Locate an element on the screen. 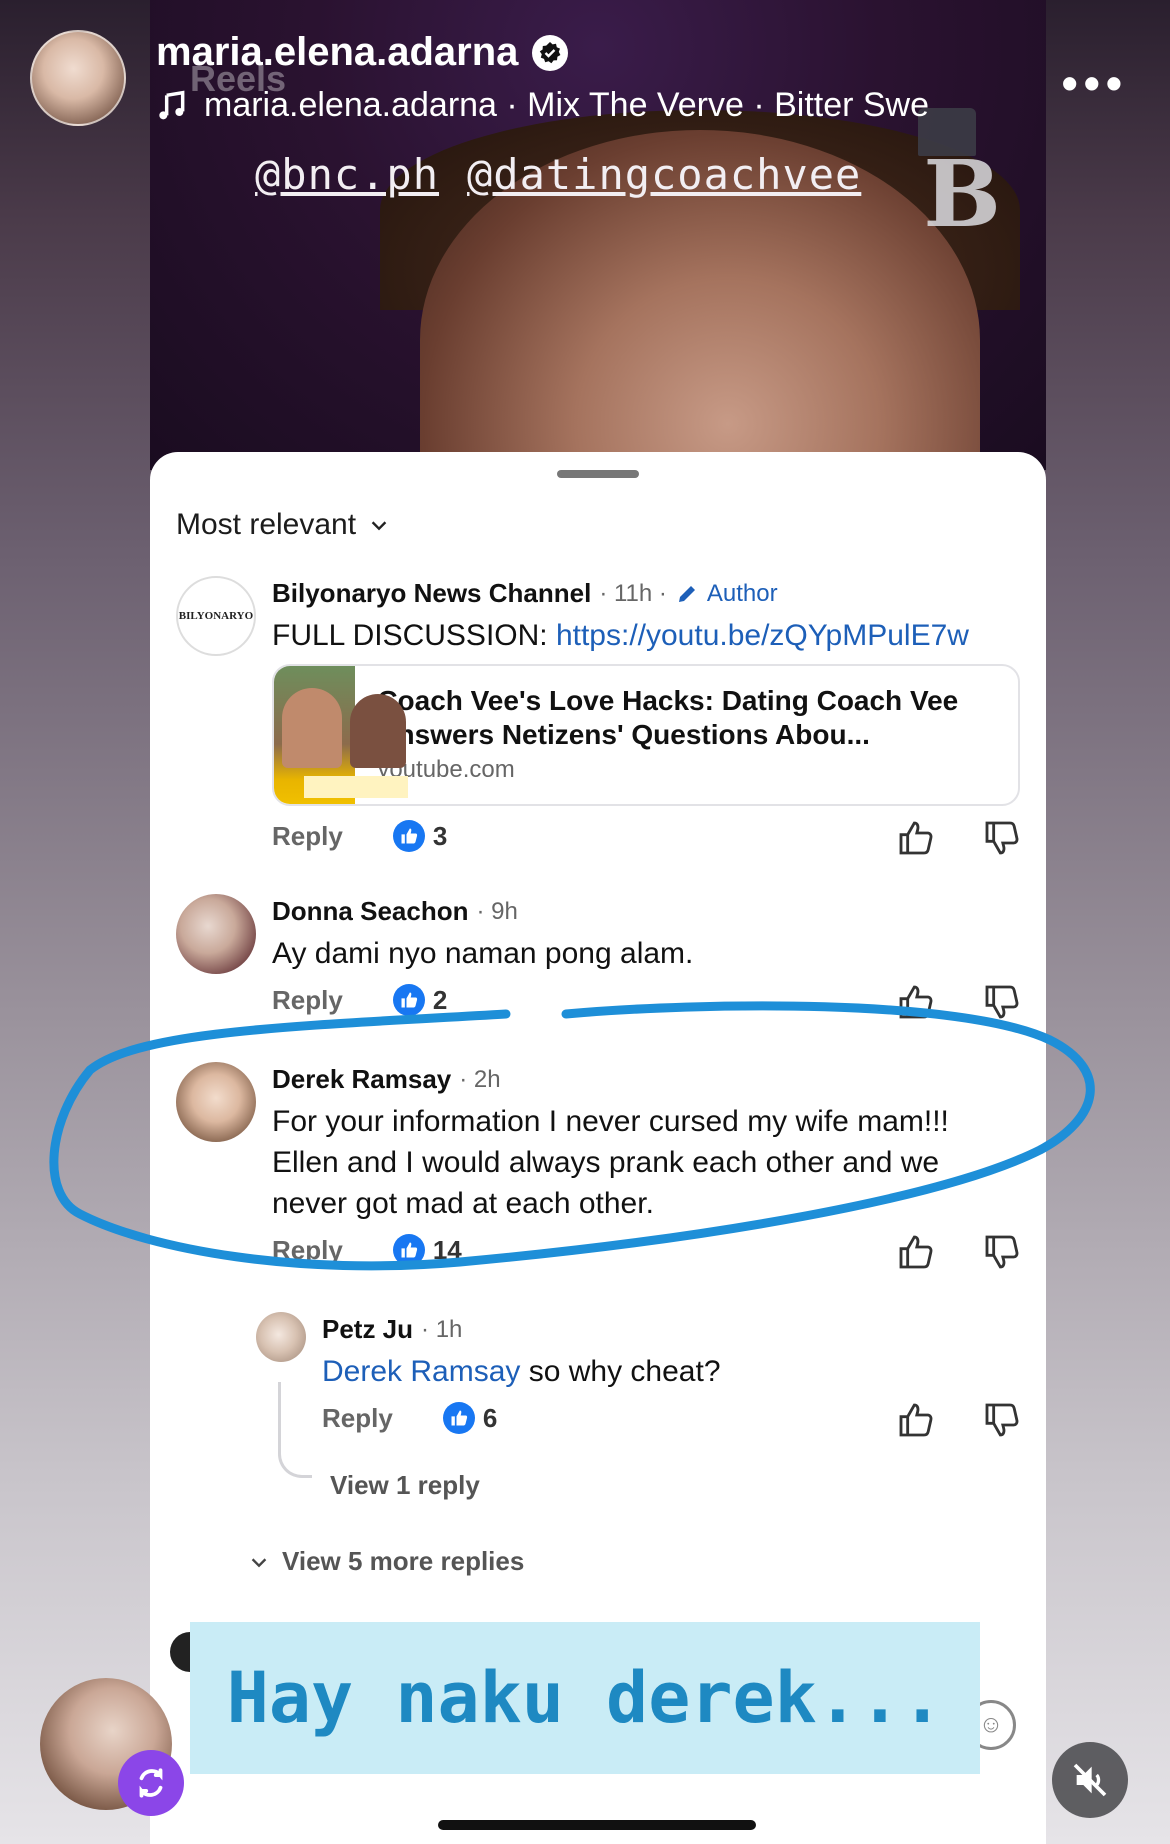 The image size is (1170, 1844). like-count-value: 6 is located at coordinates (490, 1417).